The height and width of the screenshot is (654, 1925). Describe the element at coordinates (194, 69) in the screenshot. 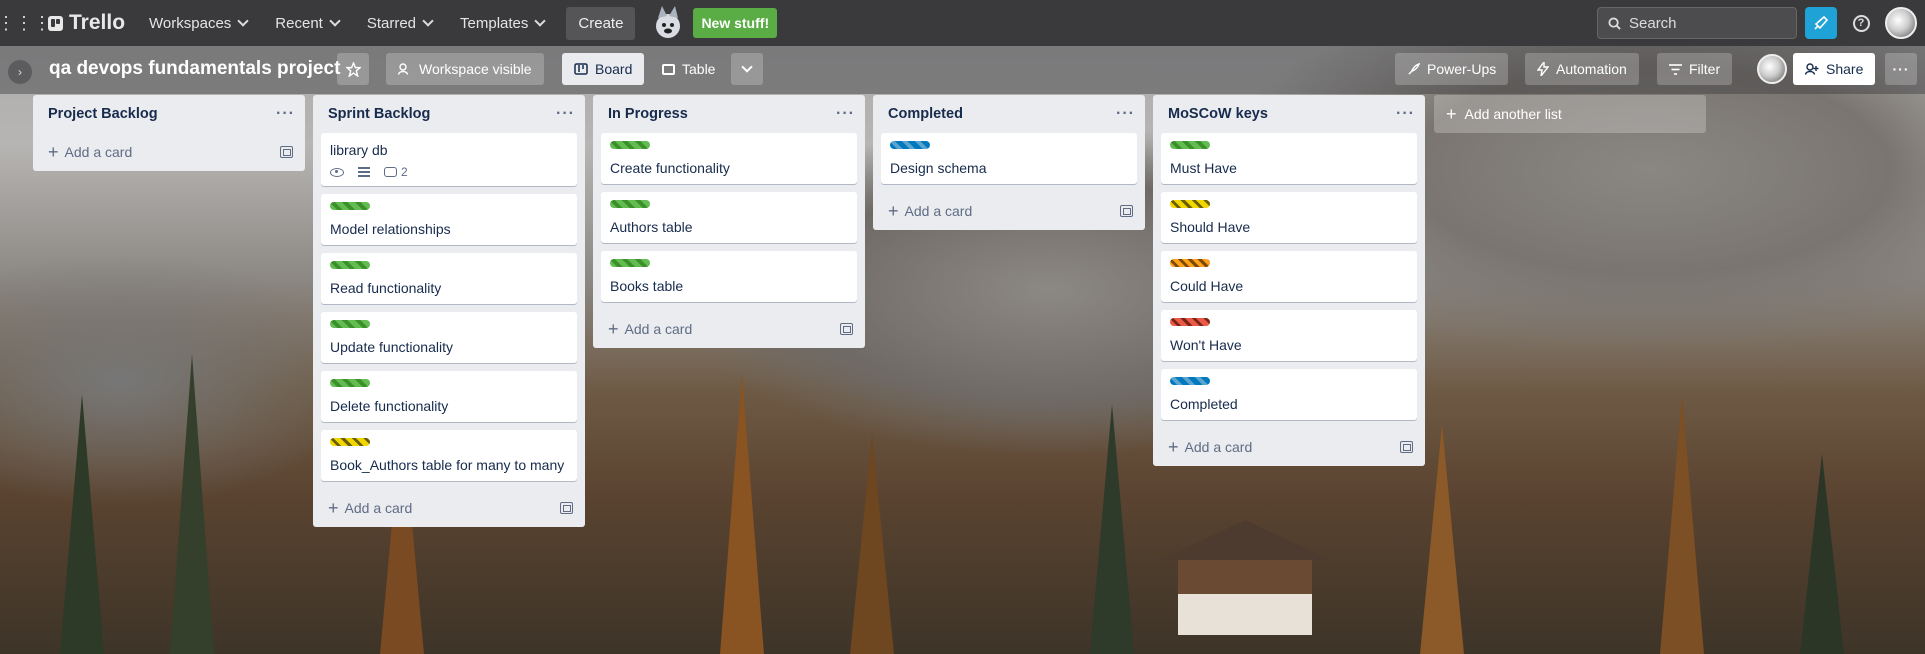

I see `board-title: qa devops fundamentals project` at that location.